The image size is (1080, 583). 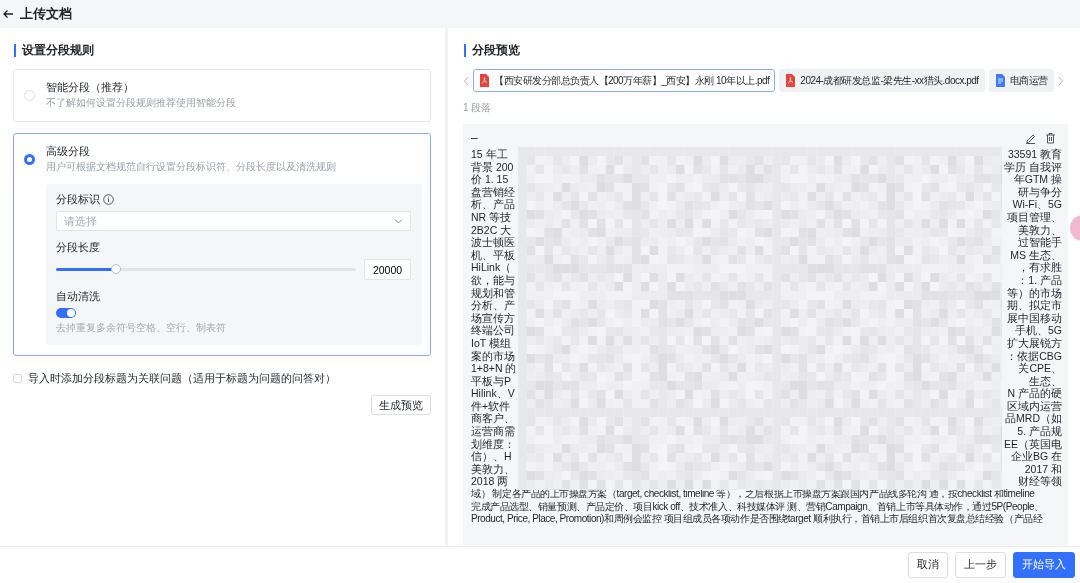 What do you see at coordinates (493, 444) in the screenshot?
I see `text-fragment: 划维度：` at bounding box center [493, 444].